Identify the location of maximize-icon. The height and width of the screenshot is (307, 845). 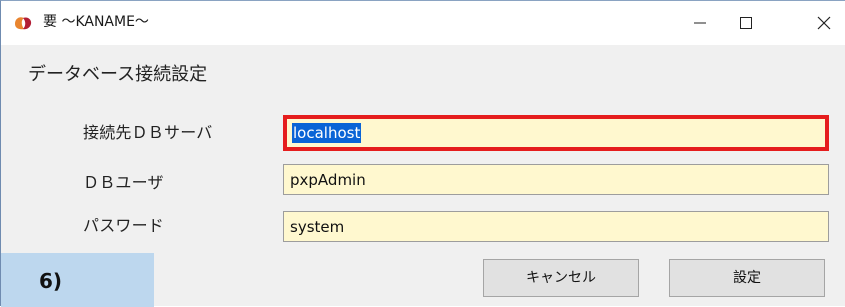
(746, 23).